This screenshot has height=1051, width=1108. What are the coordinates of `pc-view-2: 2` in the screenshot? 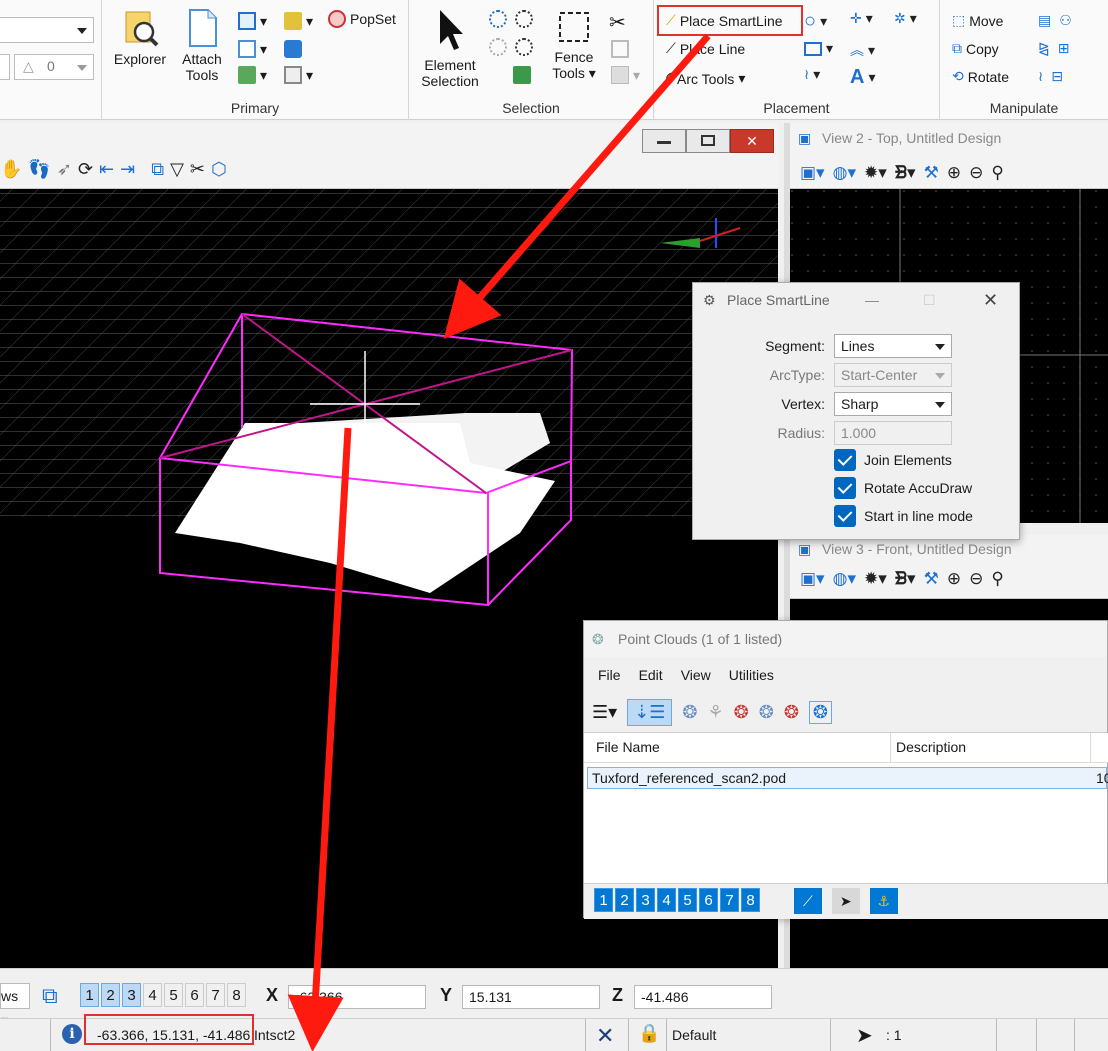 It's located at (624, 900).